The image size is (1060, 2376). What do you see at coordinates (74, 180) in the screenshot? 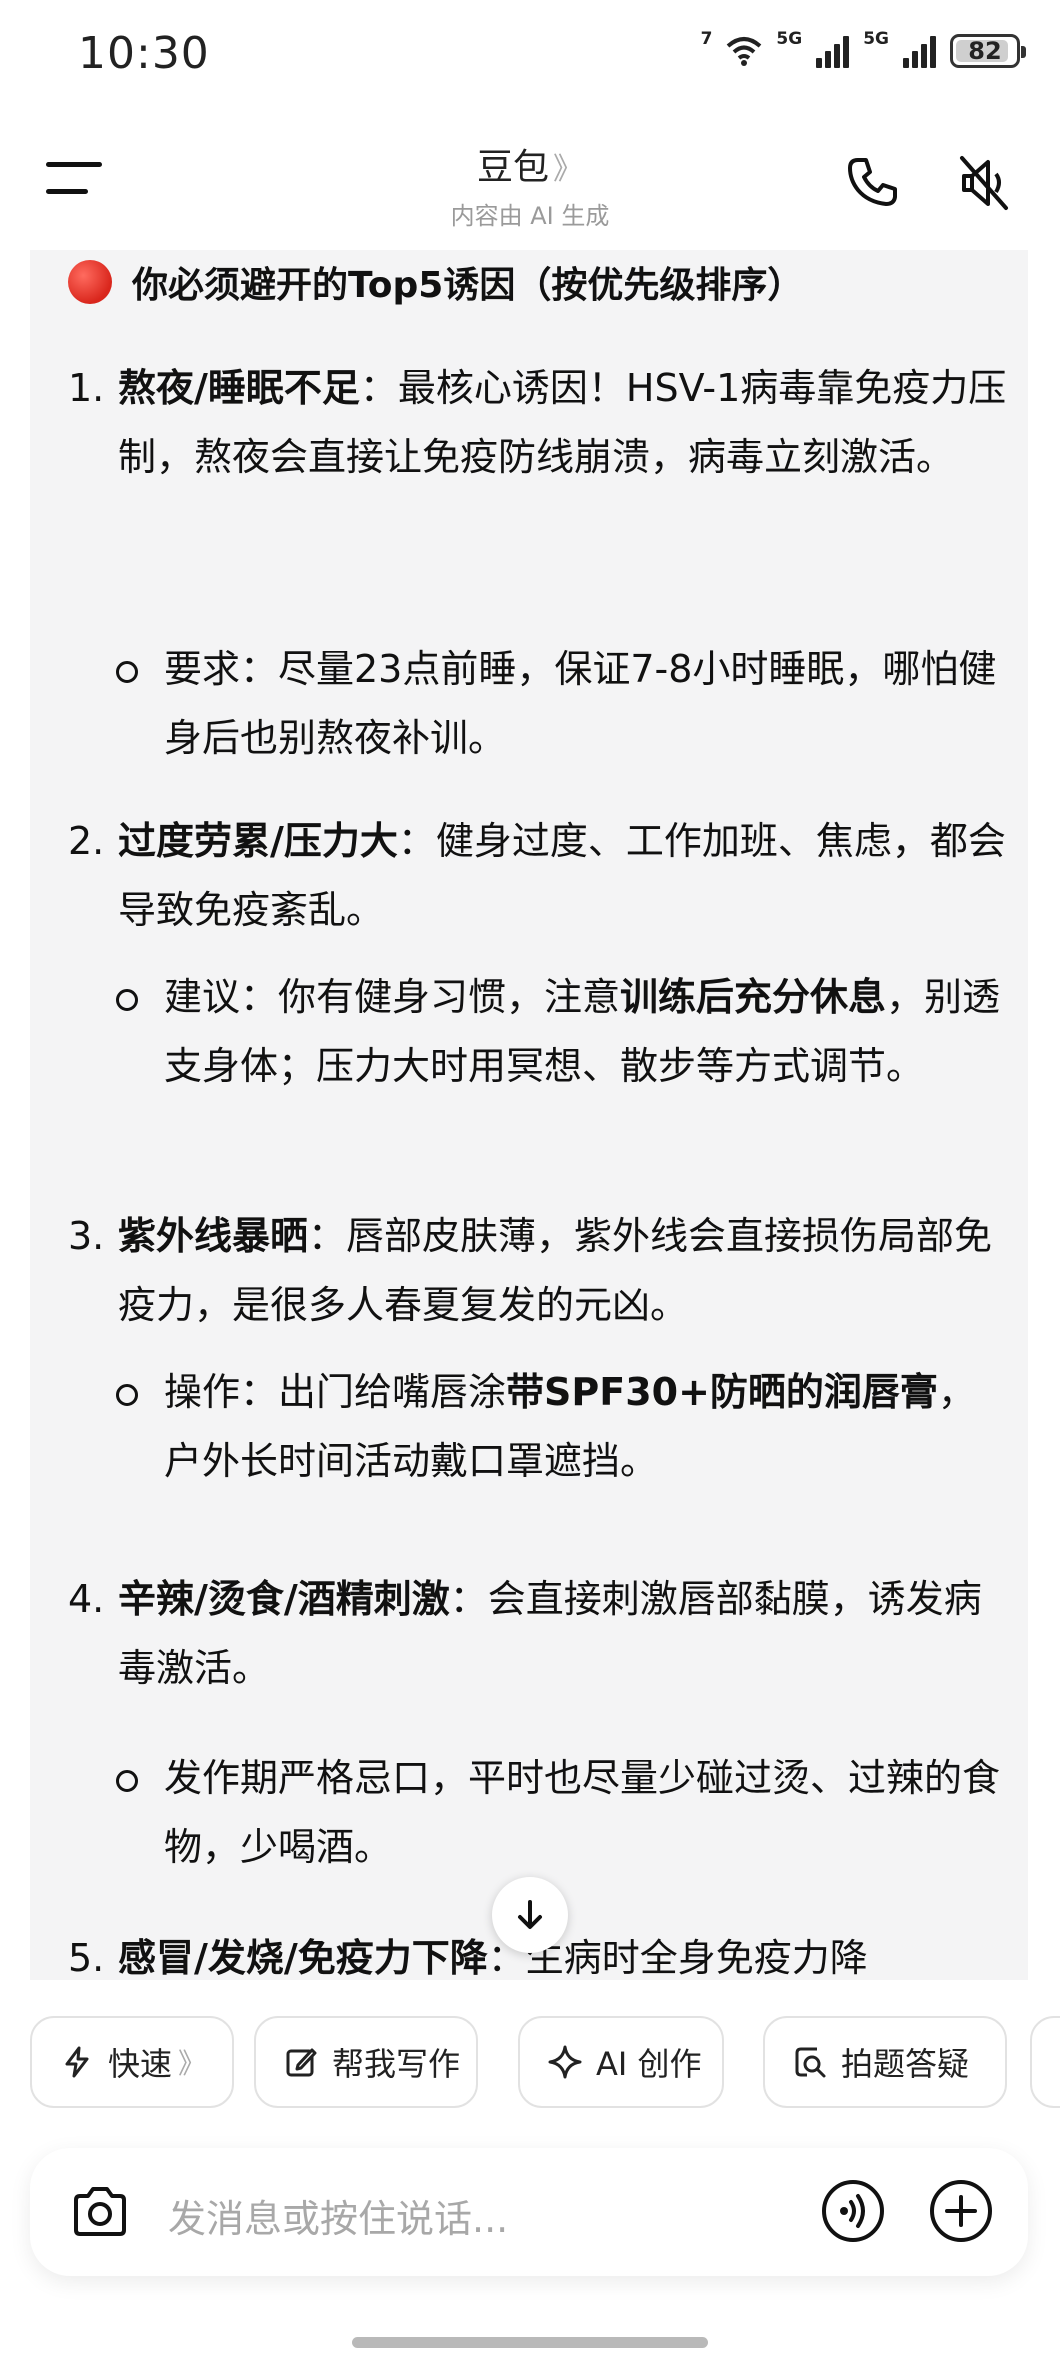
I see `menu-icon` at bounding box center [74, 180].